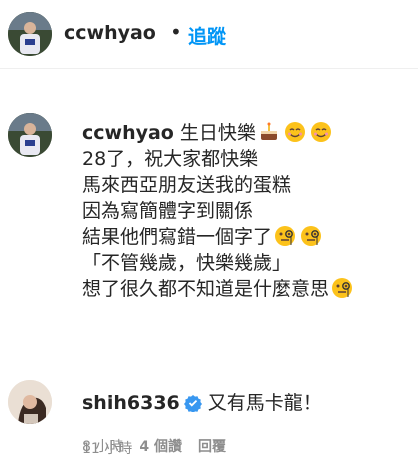 This screenshot has height=464, width=418. I want to click on caption-line-1: ccwhyao 生日快樂, so click(247, 133).